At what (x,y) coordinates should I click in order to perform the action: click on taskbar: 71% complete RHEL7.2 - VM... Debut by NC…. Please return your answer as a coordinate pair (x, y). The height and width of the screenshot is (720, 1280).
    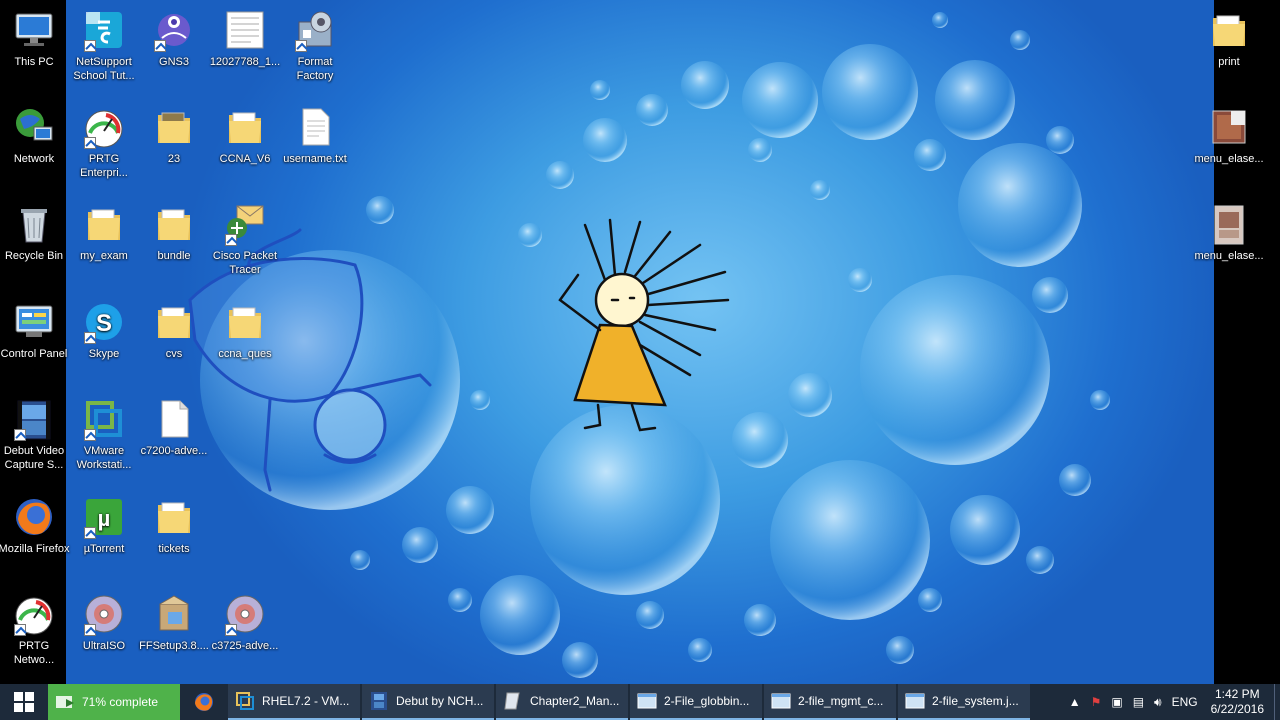
    Looking at the image, I should click on (640, 702).